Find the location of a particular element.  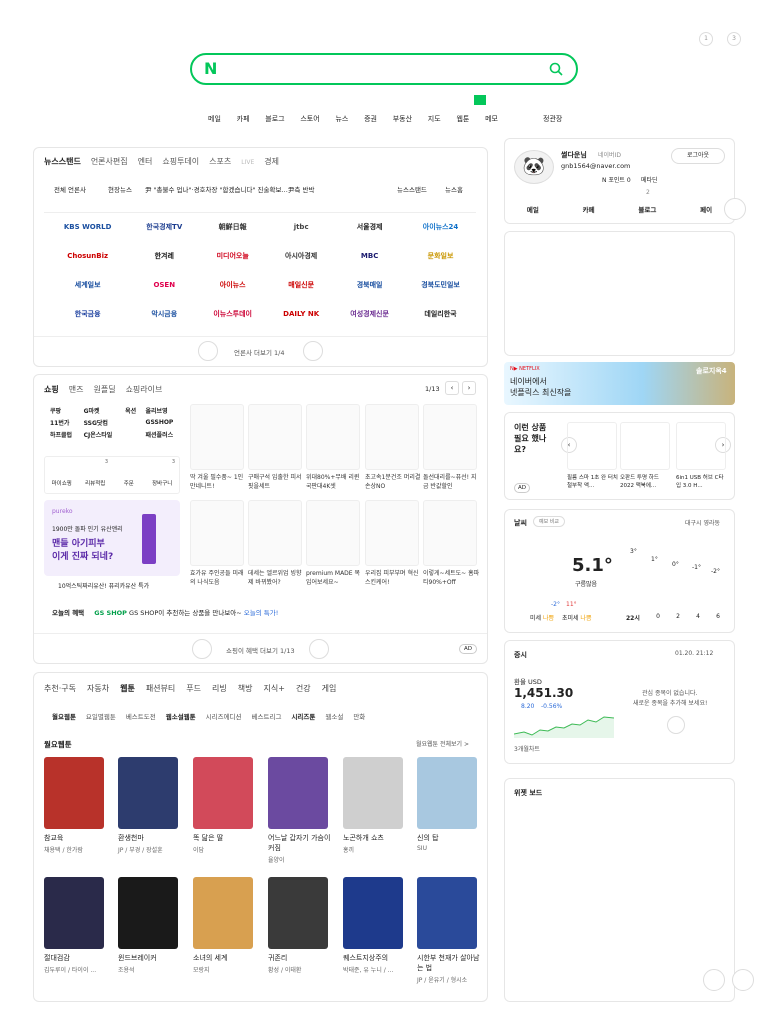

webtoon-title: 윈드브레이커 is located at coordinates (150, 958).